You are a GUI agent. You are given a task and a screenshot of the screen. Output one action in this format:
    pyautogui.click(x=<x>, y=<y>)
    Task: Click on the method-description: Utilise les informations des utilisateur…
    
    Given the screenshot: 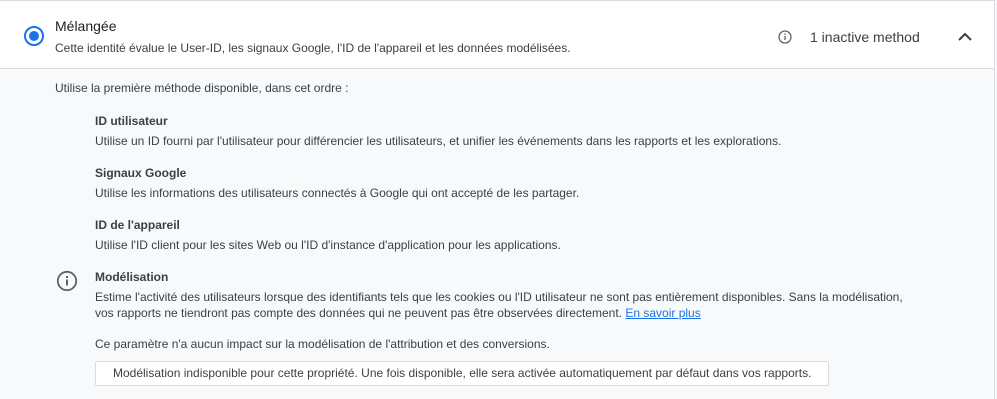 What is the action you would take?
    pyautogui.click(x=337, y=193)
    